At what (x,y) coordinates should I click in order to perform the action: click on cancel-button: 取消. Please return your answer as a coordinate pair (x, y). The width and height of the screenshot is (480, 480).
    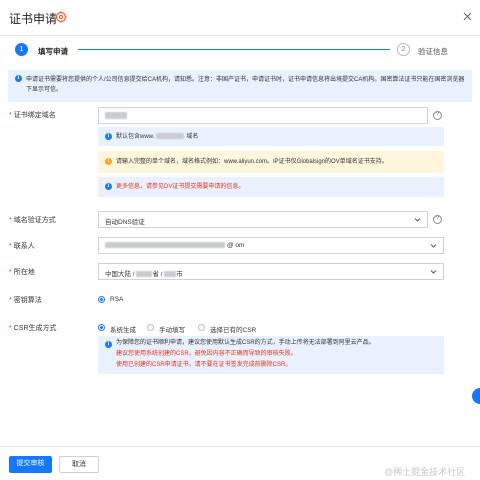
    Looking at the image, I should click on (79, 464).